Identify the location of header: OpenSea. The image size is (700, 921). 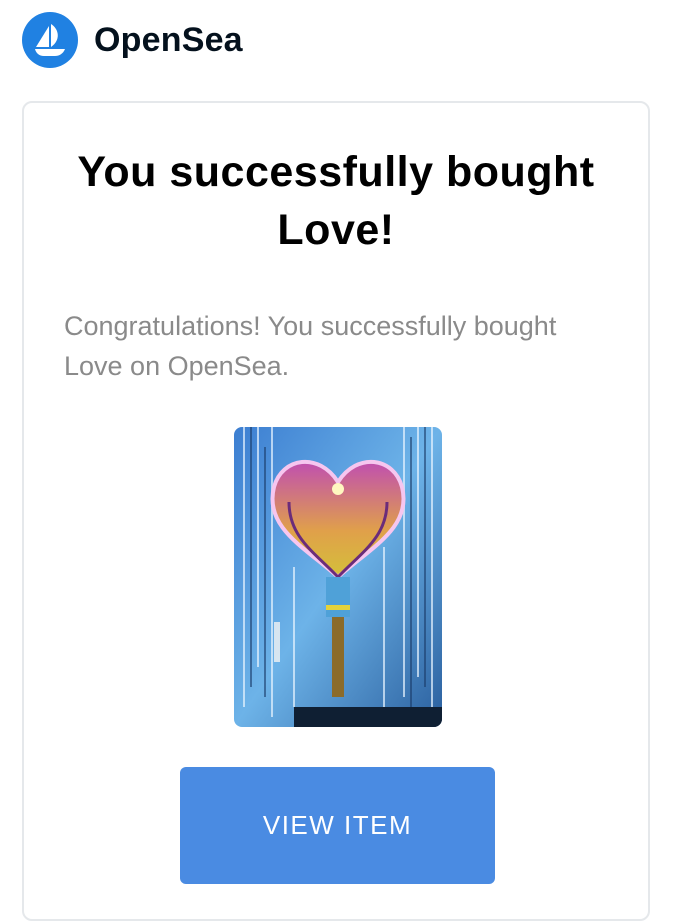
(132, 40).